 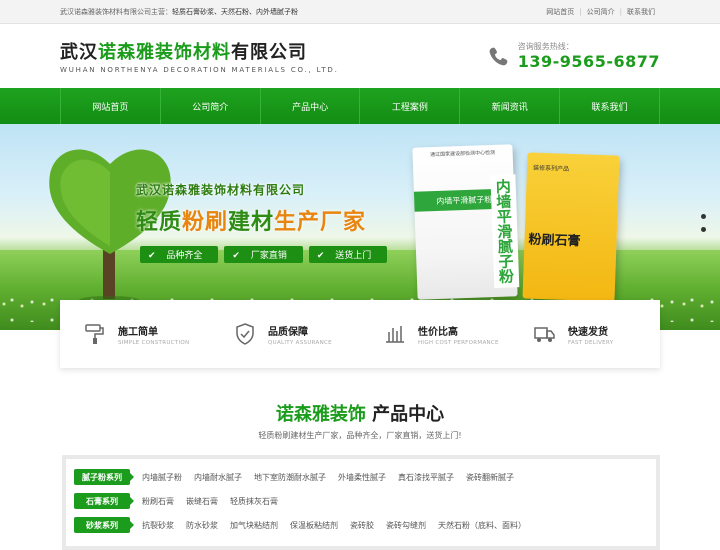 What do you see at coordinates (560, 12) in the screenshot?
I see `top-link-home: 网站首页` at bounding box center [560, 12].